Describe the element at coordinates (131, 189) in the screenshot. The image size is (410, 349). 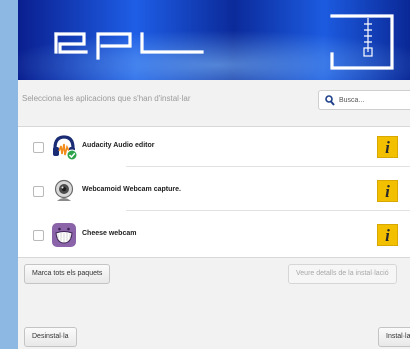
I see `app-name: Webcamoid Webcam capture.` at that location.